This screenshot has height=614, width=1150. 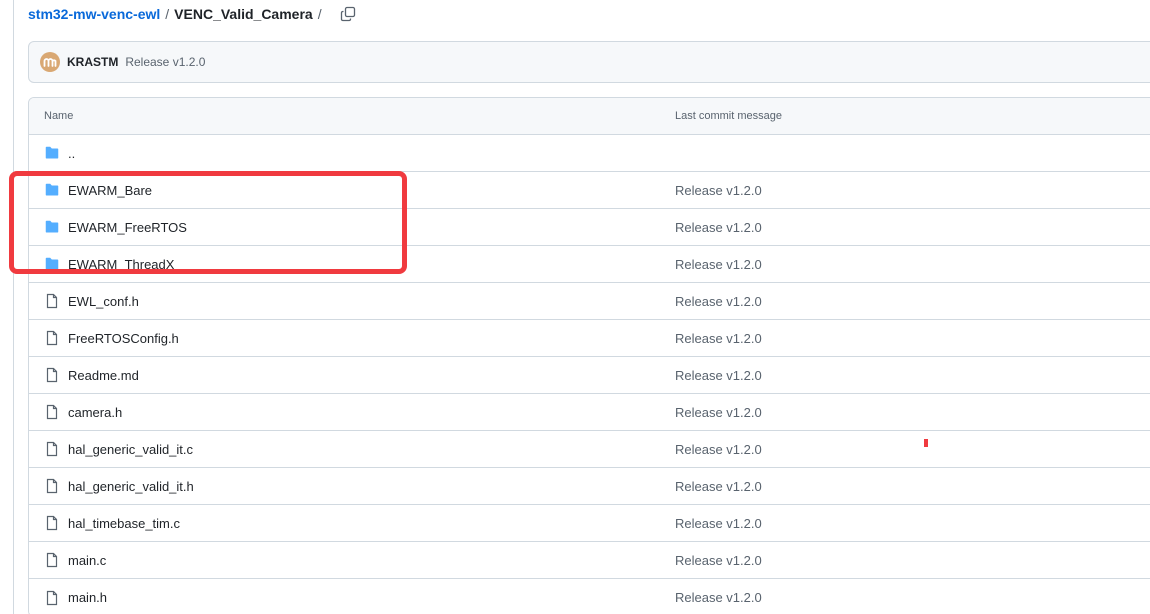 I want to click on file-name-cell: hal_generic_valid_it.c, so click(x=352, y=449).